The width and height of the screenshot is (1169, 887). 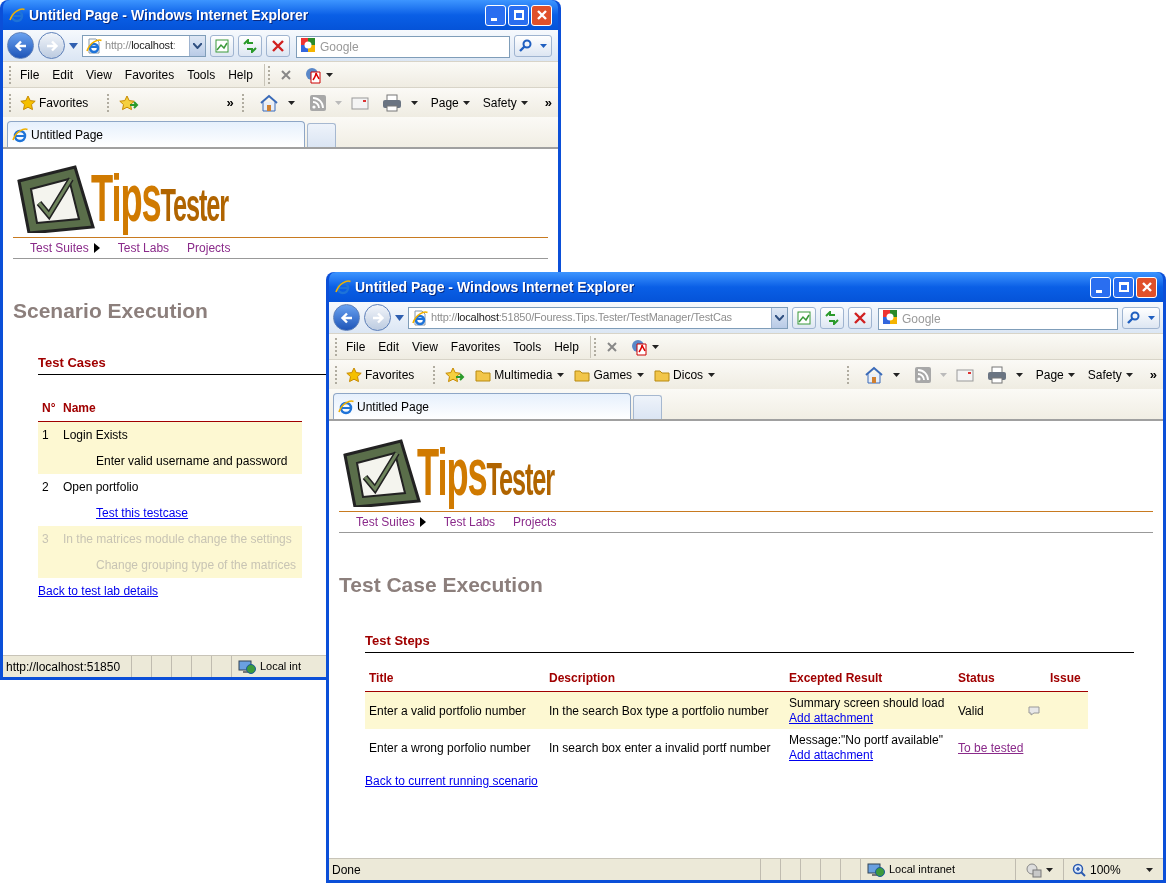 What do you see at coordinates (749, 641) in the screenshot?
I see `section-title: Test Steps` at bounding box center [749, 641].